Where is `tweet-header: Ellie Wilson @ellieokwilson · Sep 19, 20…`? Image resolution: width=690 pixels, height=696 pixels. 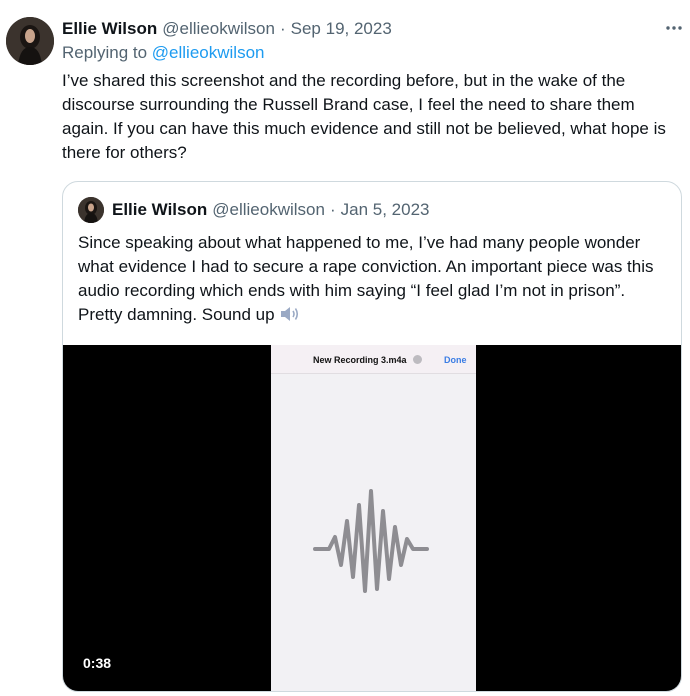 tweet-header: Ellie Wilson @ellieokwilson · Sep 19, 20… is located at coordinates (368, 29).